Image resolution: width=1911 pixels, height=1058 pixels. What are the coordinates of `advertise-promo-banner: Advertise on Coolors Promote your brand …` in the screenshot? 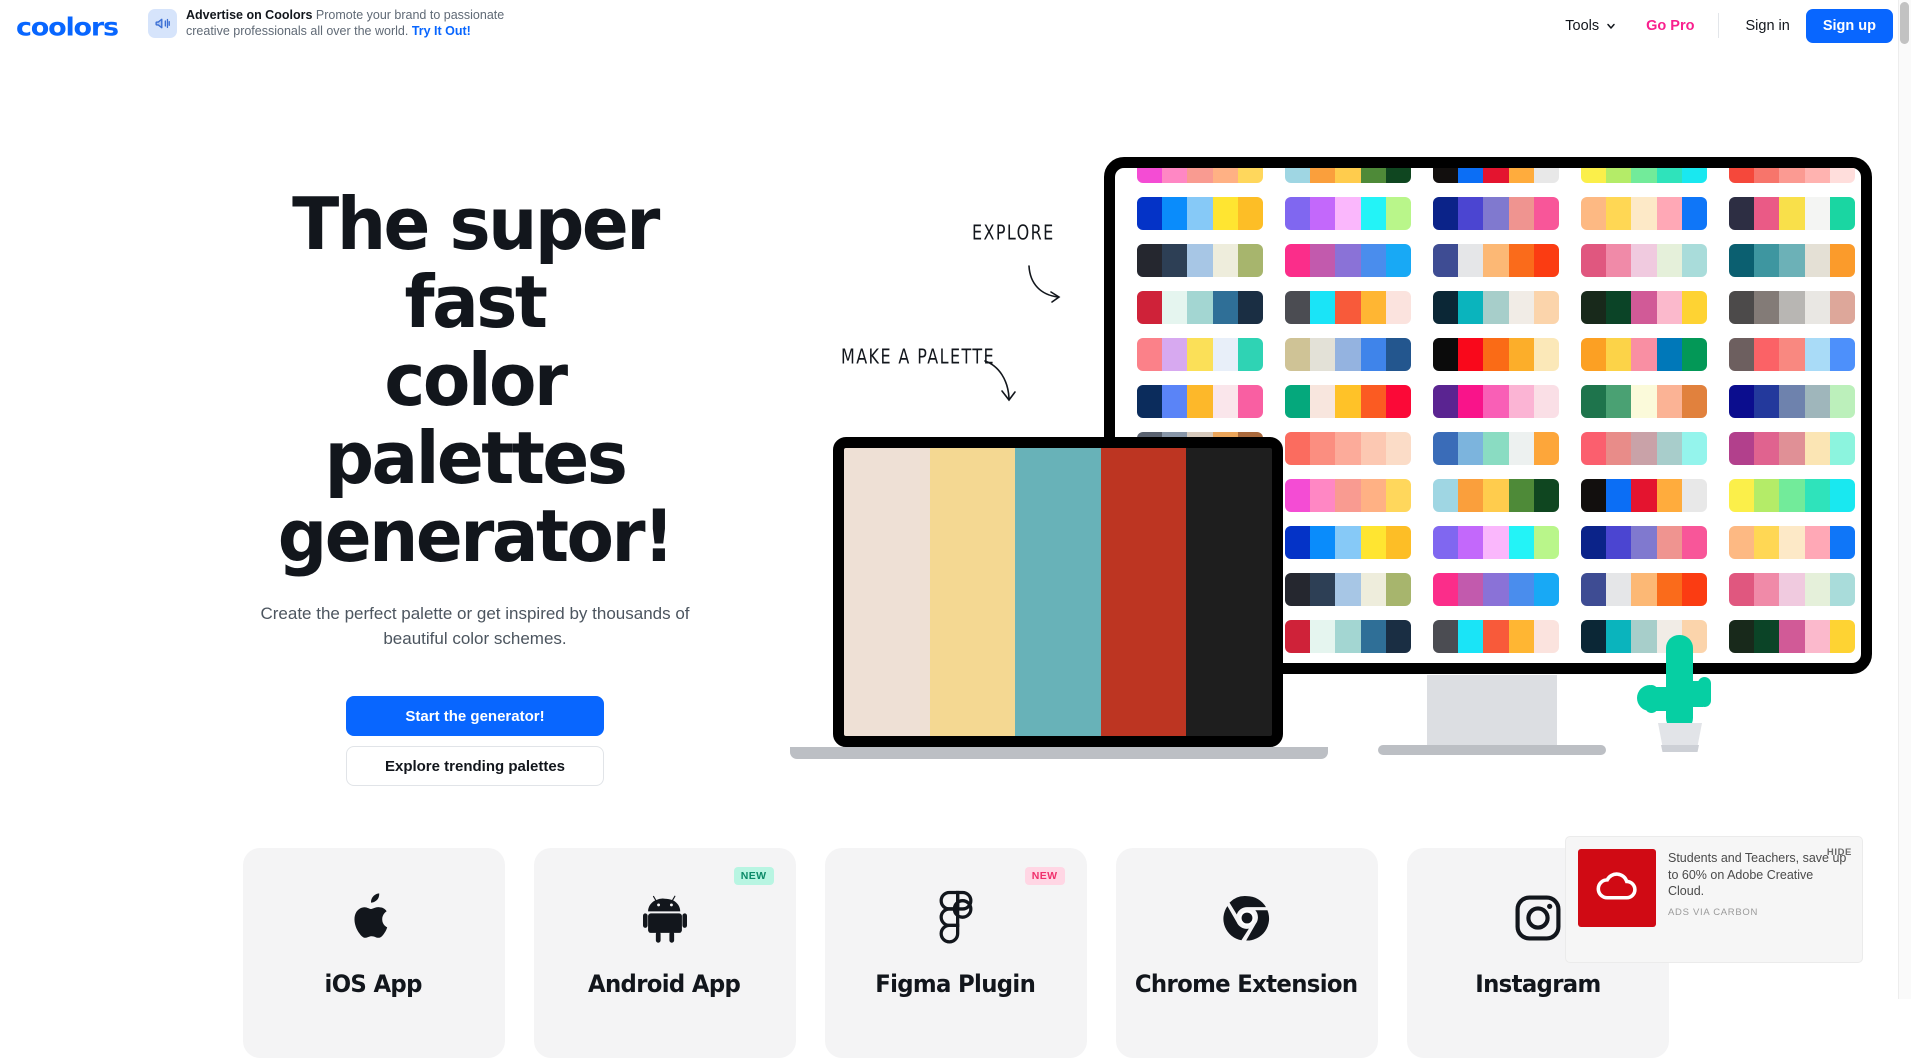 It's located at (339, 23).